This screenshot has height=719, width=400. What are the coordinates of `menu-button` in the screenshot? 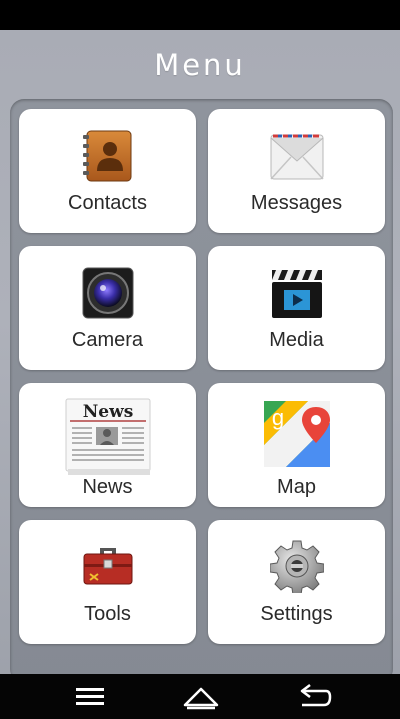 It's located at (90, 697).